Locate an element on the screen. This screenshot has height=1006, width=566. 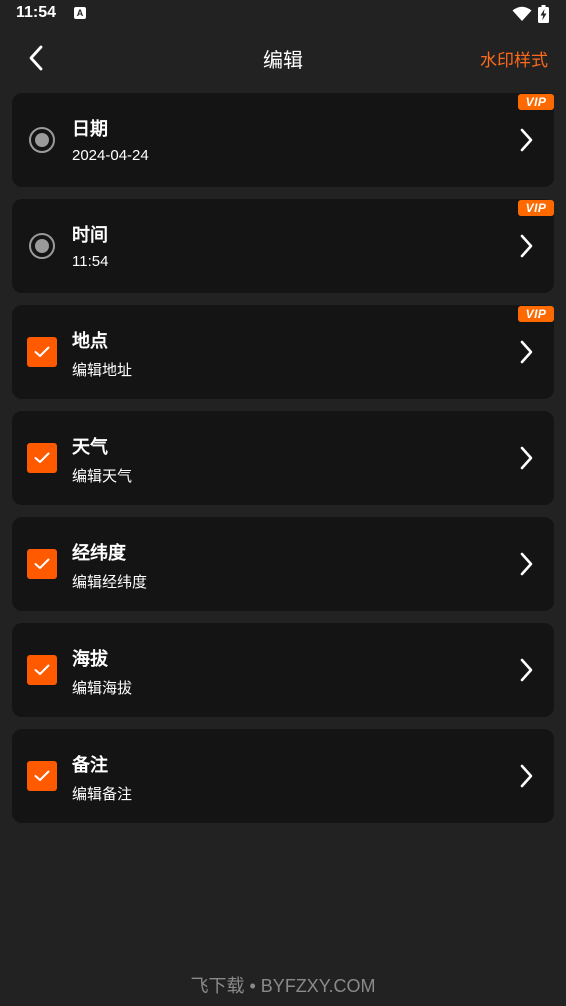
status-bar: 11:54 A is located at coordinates (283, 15).